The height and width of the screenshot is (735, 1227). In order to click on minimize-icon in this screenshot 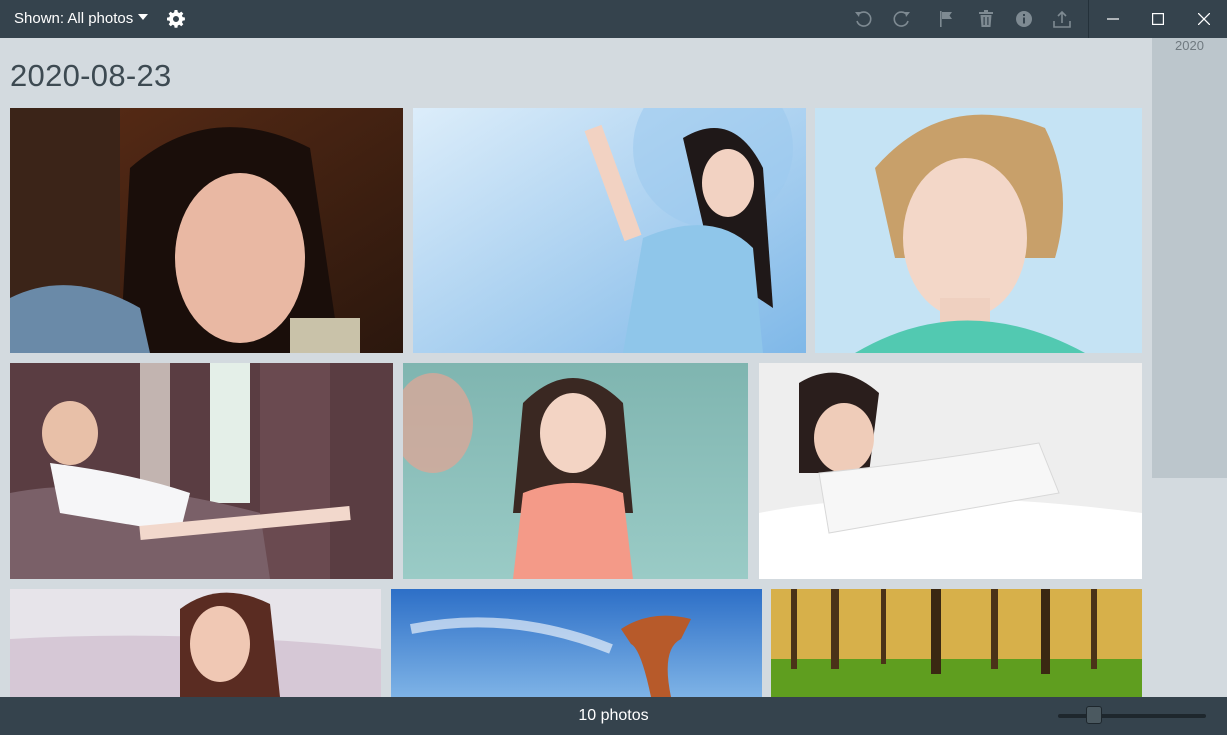, I will do `click(1113, 19)`.